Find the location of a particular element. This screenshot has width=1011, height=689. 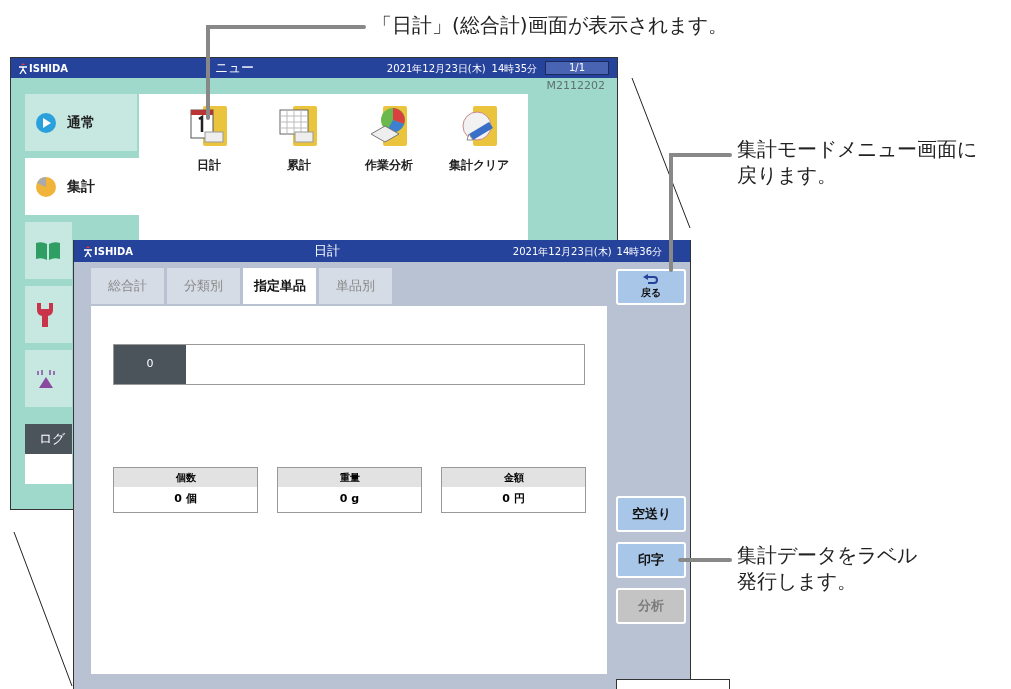

summary-label: 金額 is located at coordinates (513, 477).